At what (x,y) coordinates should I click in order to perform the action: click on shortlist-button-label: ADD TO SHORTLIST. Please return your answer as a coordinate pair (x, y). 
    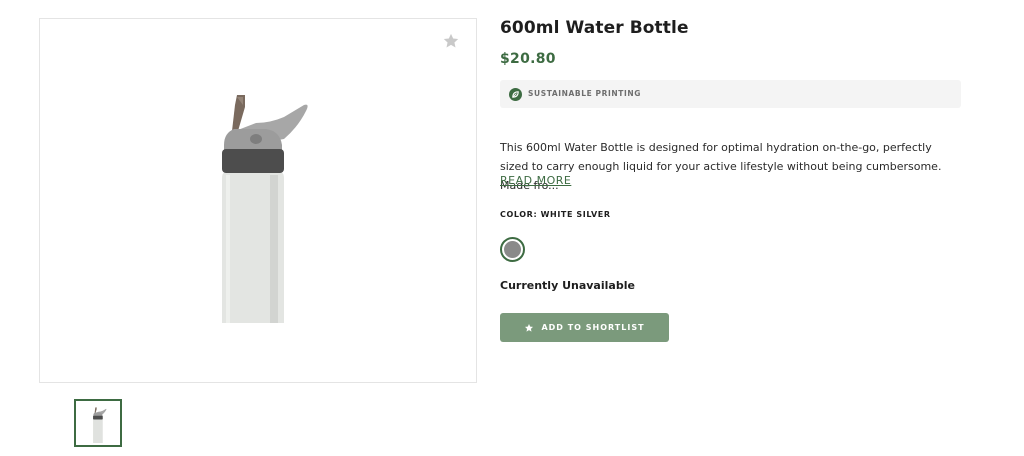
    Looking at the image, I should click on (593, 327).